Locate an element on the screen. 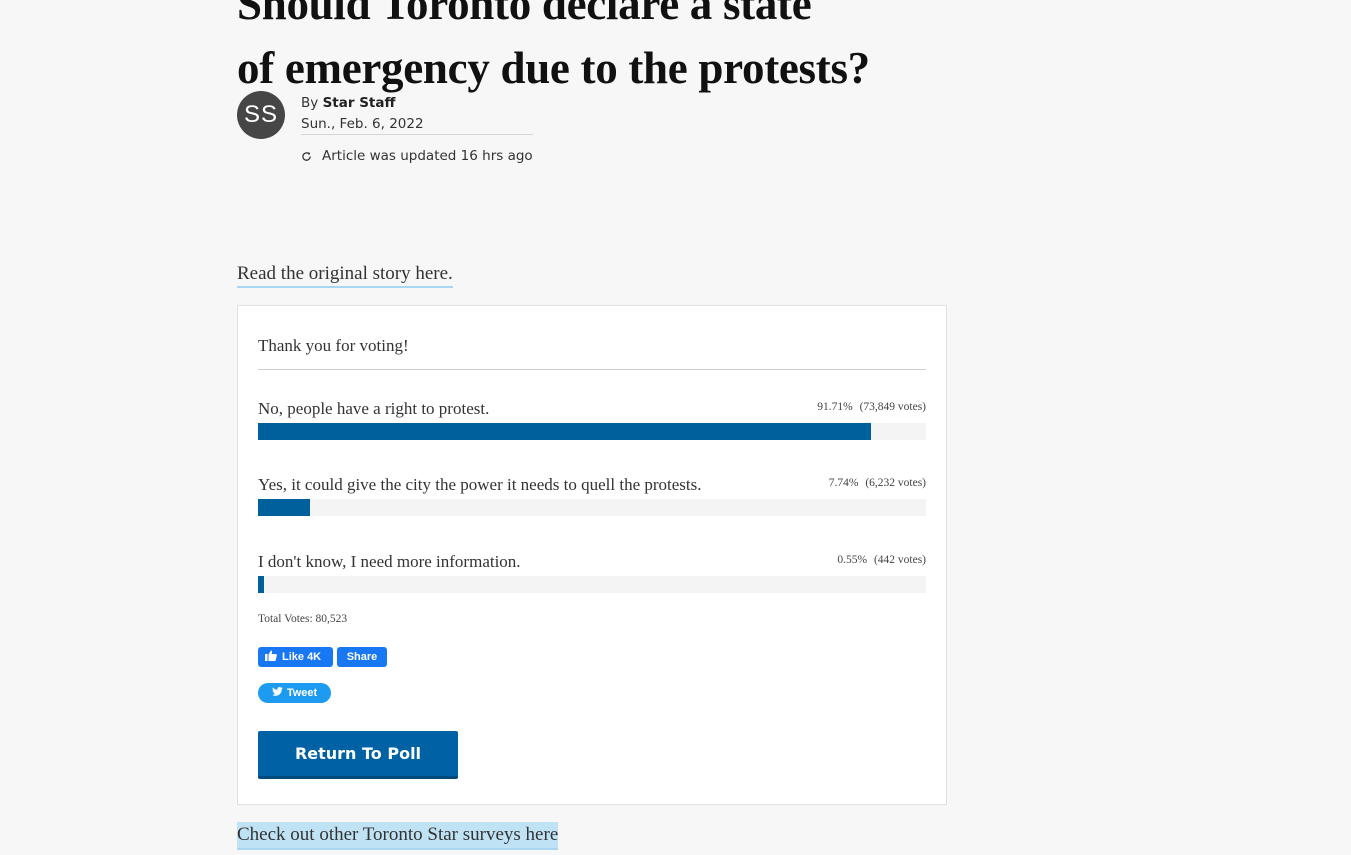 Image resolution: width=1351 pixels, height=855 pixels. return-to-poll-button: Return To Poll is located at coordinates (358, 755).